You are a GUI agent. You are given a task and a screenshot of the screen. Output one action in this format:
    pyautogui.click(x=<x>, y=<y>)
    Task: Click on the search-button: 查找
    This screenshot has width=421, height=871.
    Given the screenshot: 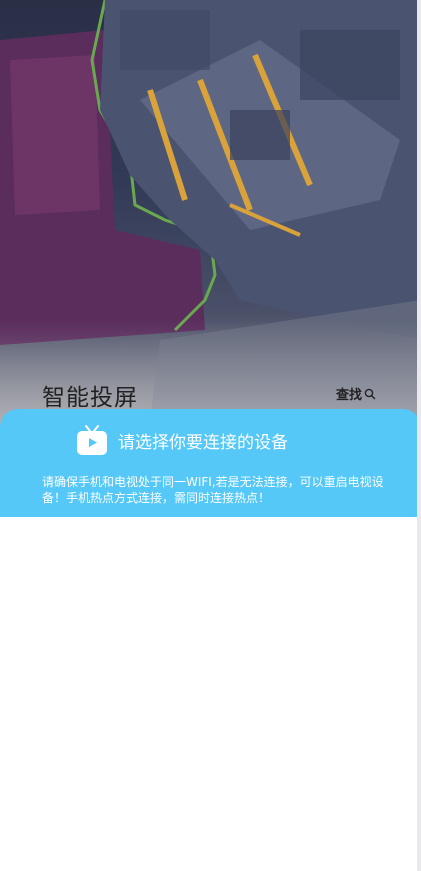 What is the action you would take?
    pyautogui.click(x=356, y=393)
    